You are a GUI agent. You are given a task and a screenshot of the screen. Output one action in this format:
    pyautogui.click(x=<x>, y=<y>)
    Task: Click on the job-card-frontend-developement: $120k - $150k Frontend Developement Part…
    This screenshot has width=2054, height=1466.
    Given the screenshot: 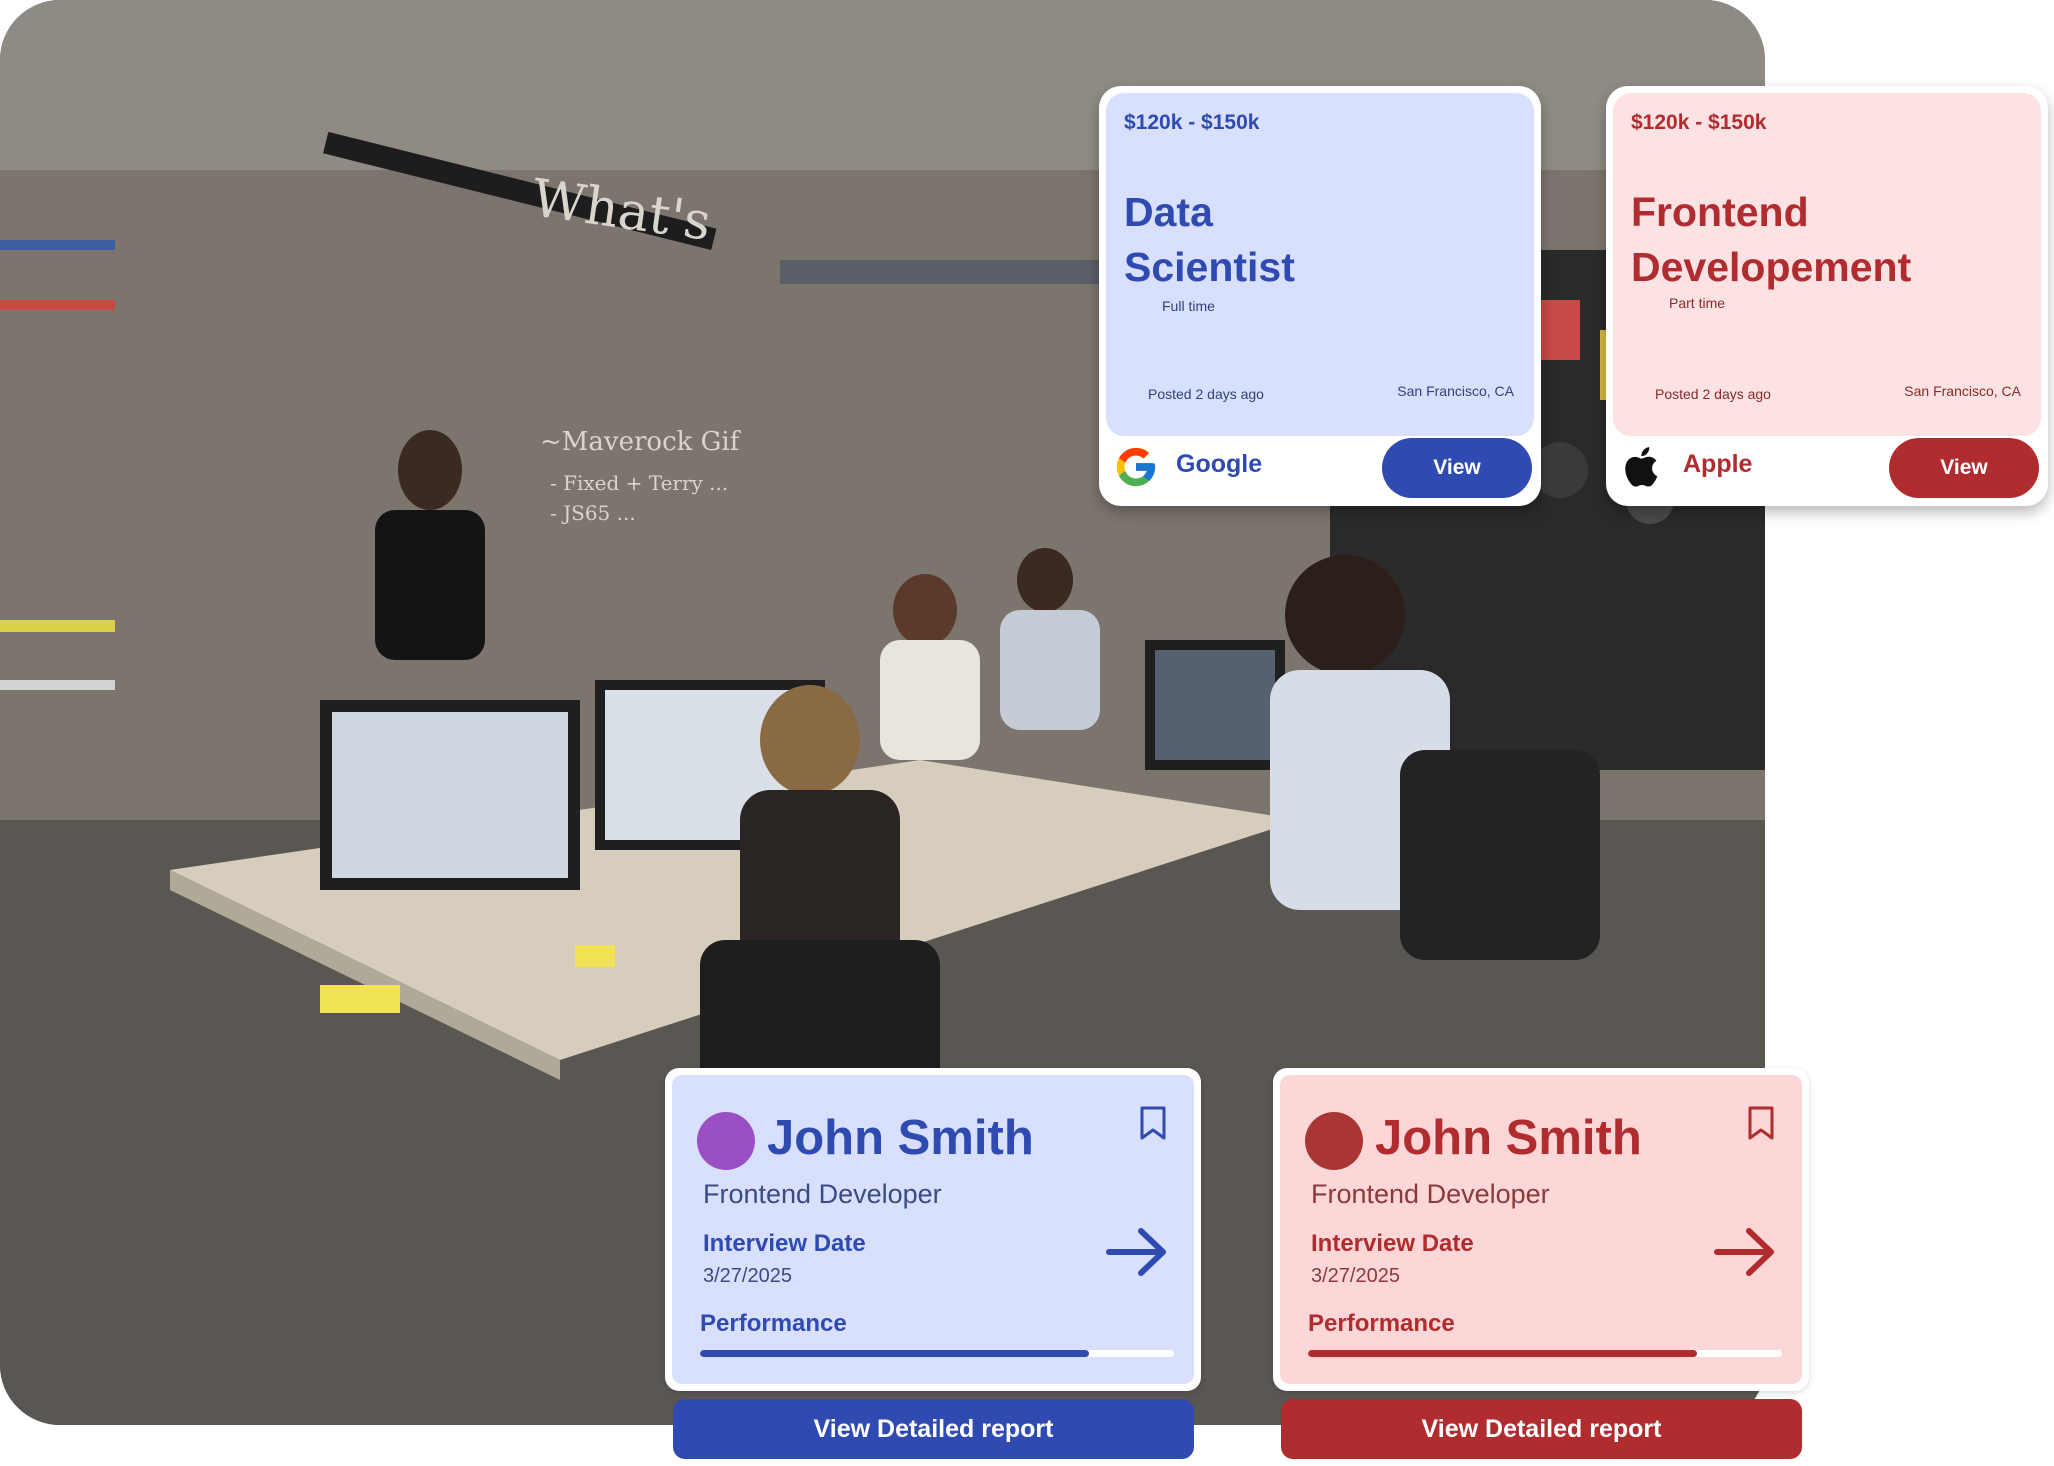 What is the action you would take?
    pyautogui.click(x=1827, y=296)
    